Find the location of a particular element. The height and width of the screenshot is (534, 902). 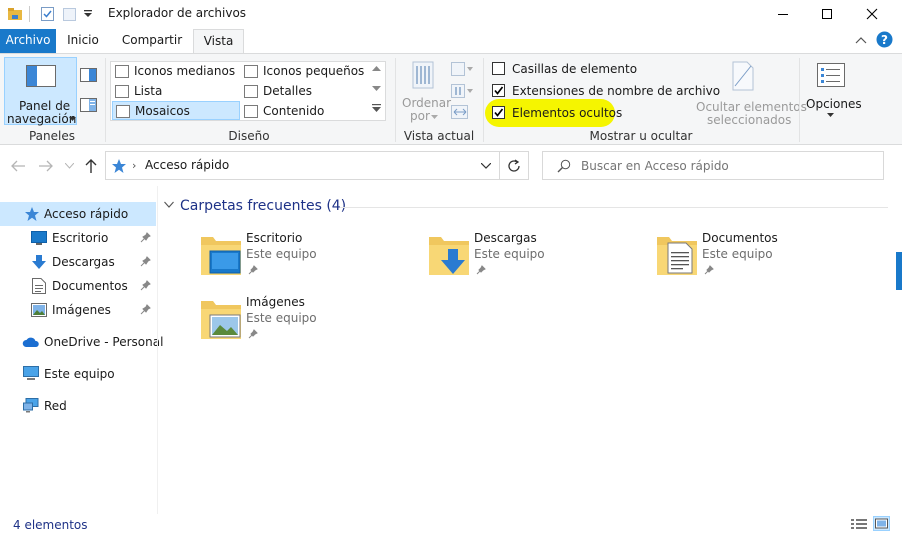

tab-vista: Vista is located at coordinates (218, 41).